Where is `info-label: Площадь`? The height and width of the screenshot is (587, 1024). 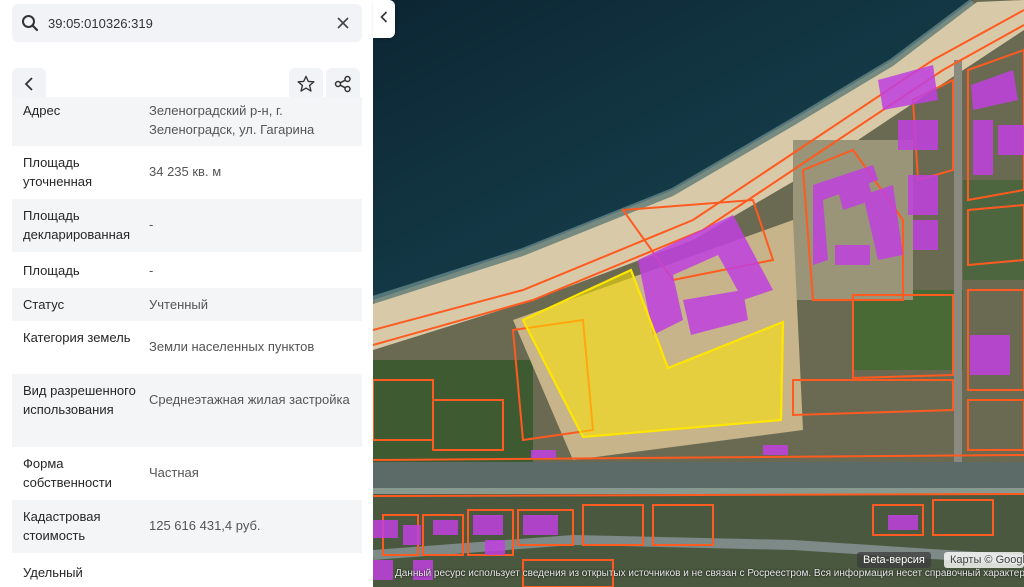 info-label: Площадь is located at coordinates (51, 270).